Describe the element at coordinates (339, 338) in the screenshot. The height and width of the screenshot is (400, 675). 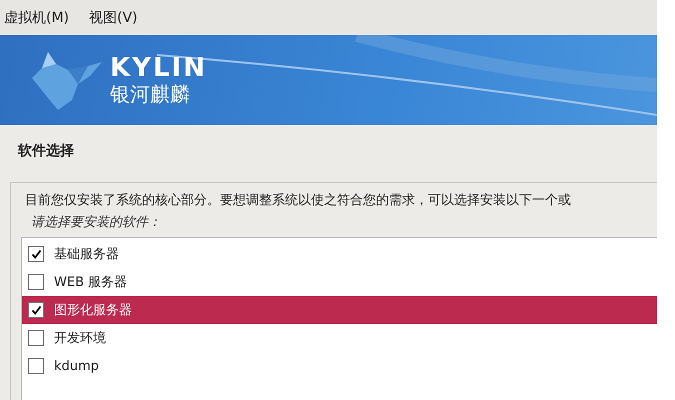
I see `software-row: 开发环境` at that location.